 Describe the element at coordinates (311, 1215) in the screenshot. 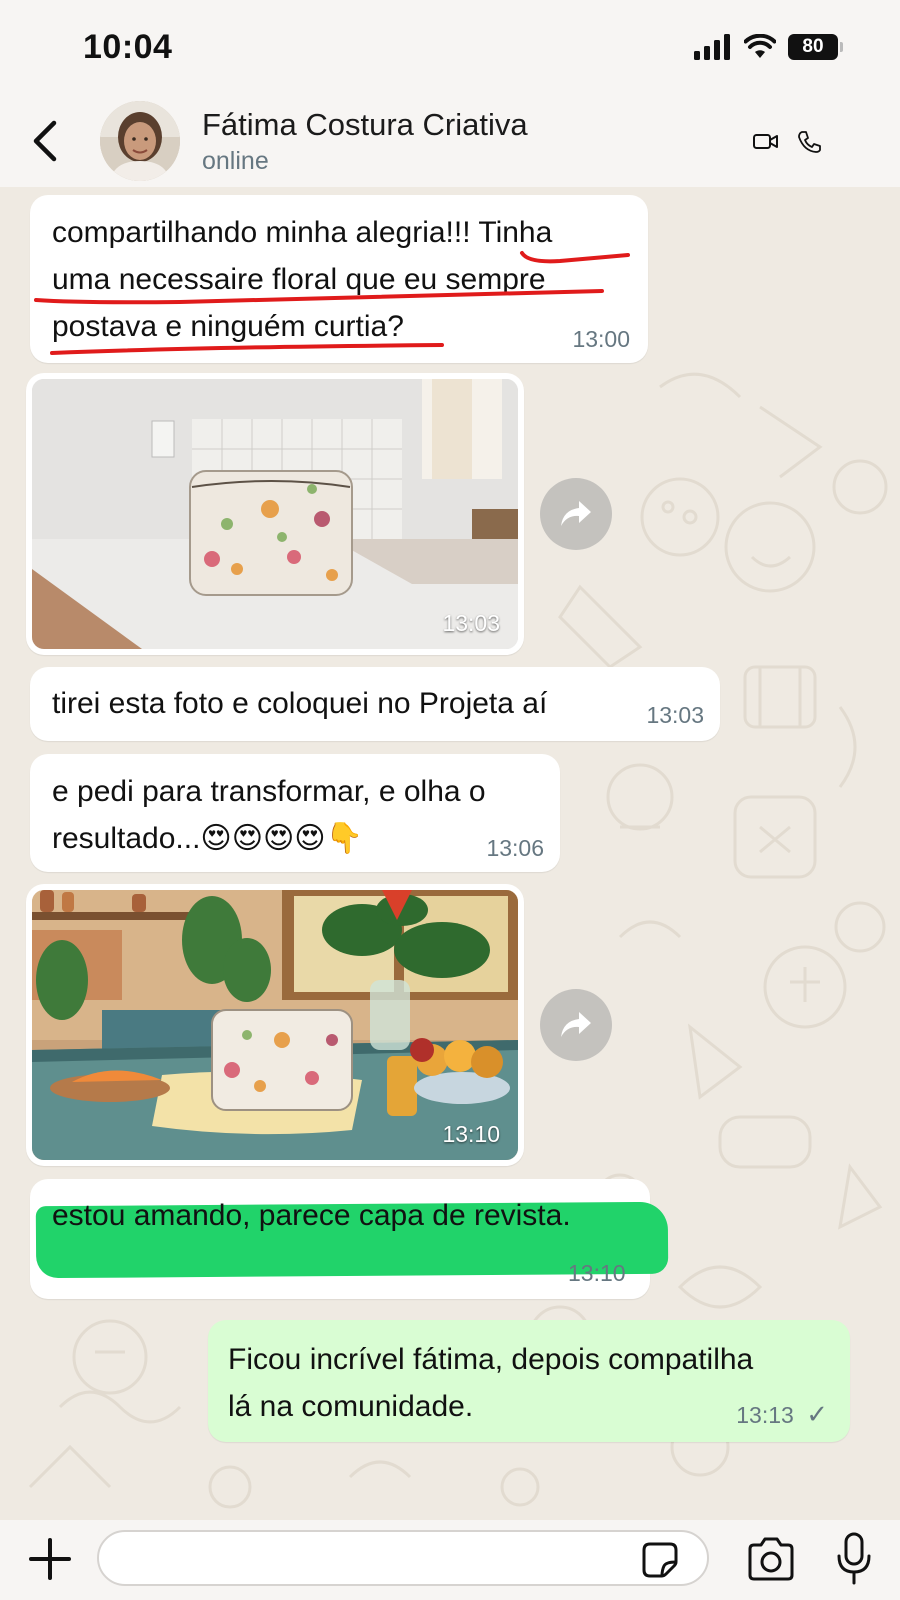

I see `message-text: estou amando, parece capa de revista.` at that location.